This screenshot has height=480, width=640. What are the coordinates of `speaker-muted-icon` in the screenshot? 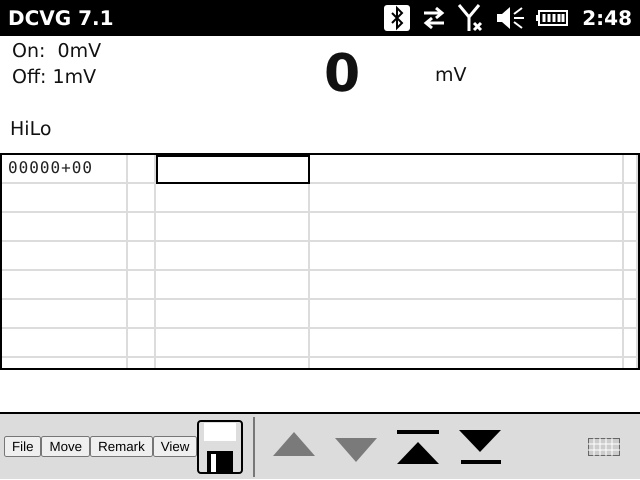 It's located at (511, 18).